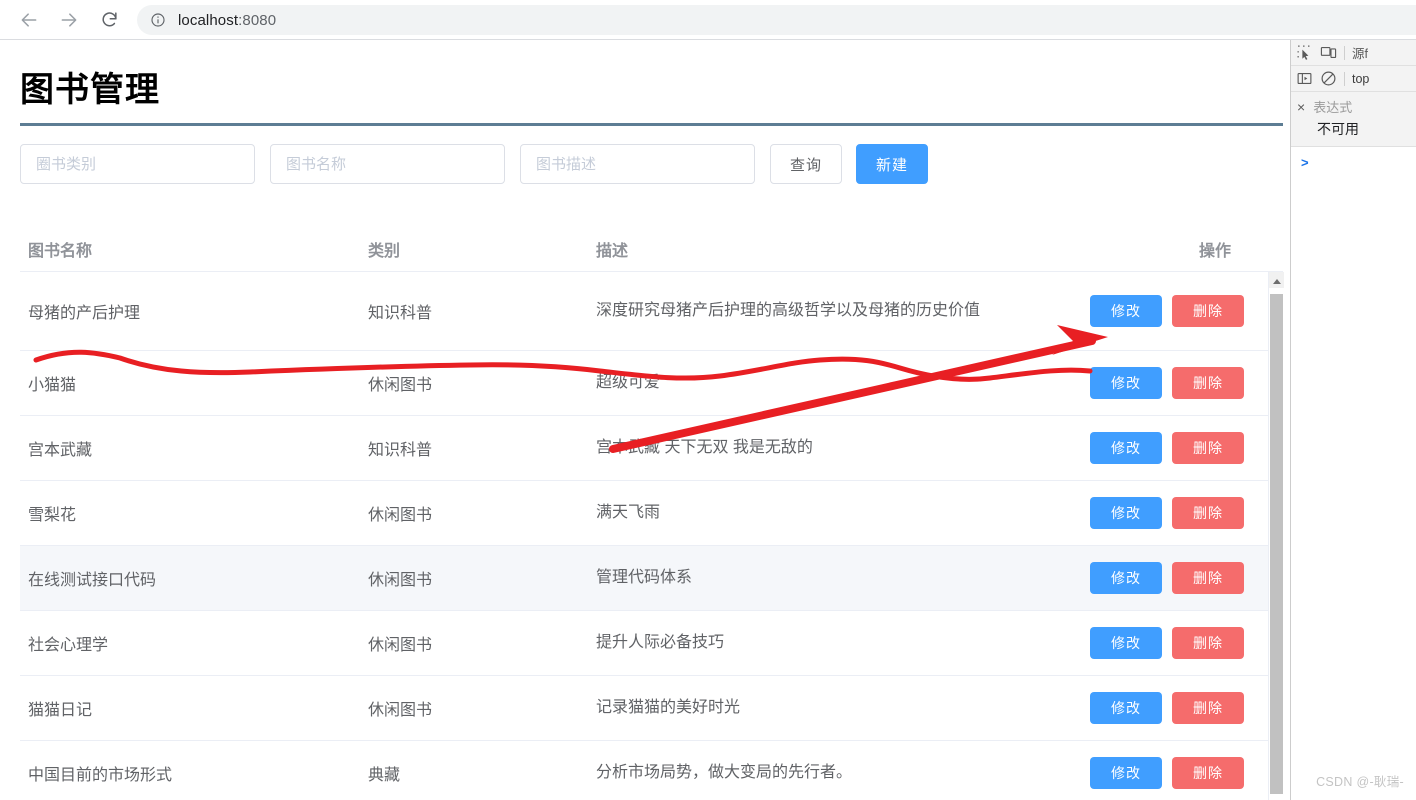 The image size is (1416, 800). I want to click on scroll-up-button, so click(1276, 280).